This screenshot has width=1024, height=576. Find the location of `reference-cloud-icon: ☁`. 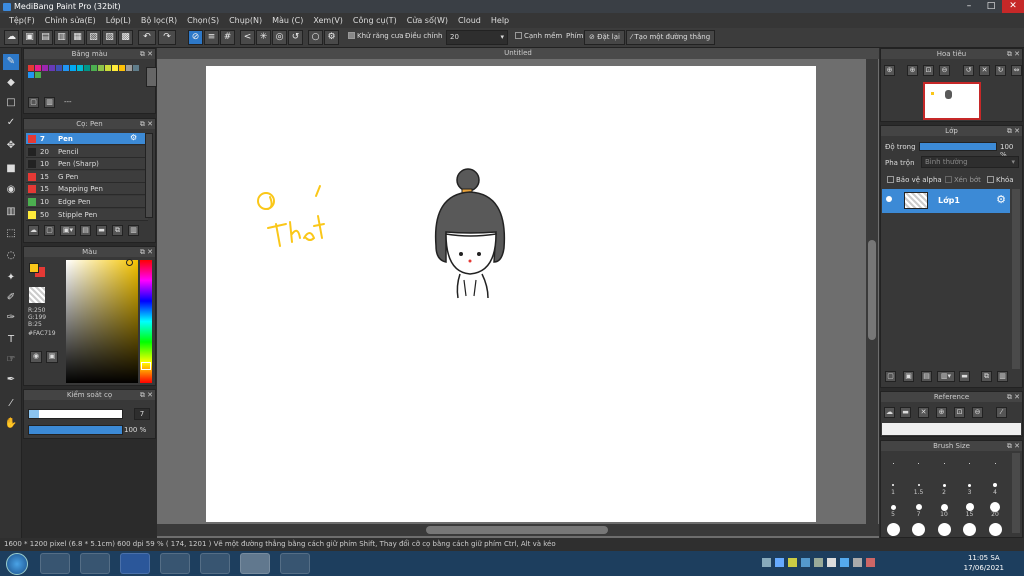

reference-cloud-icon: ☁ is located at coordinates (889, 412).